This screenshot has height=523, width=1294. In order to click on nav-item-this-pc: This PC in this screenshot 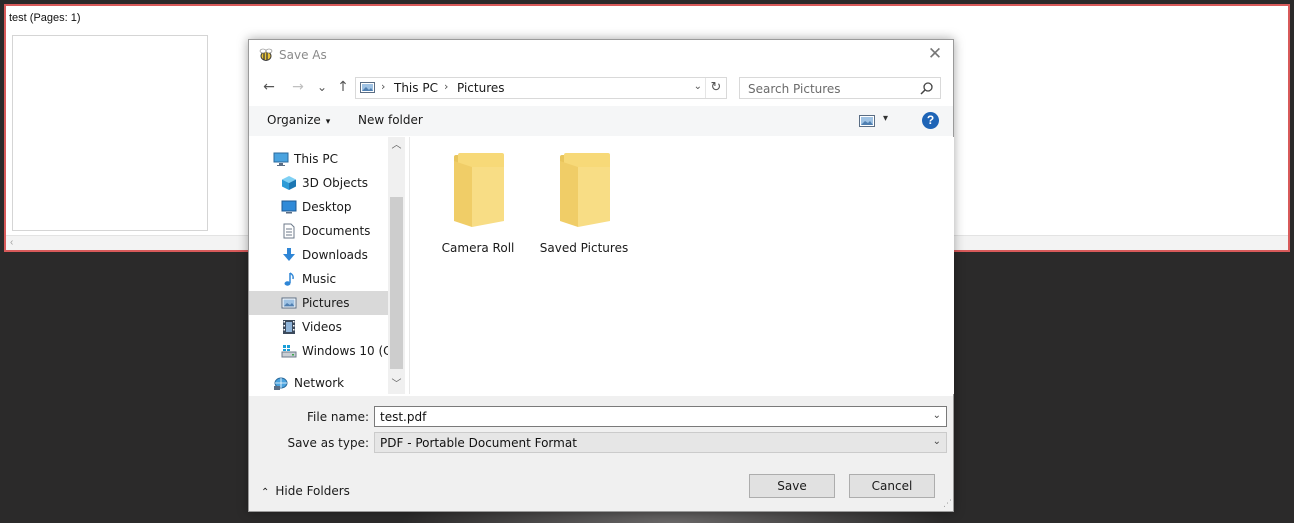, I will do `click(318, 159)`.